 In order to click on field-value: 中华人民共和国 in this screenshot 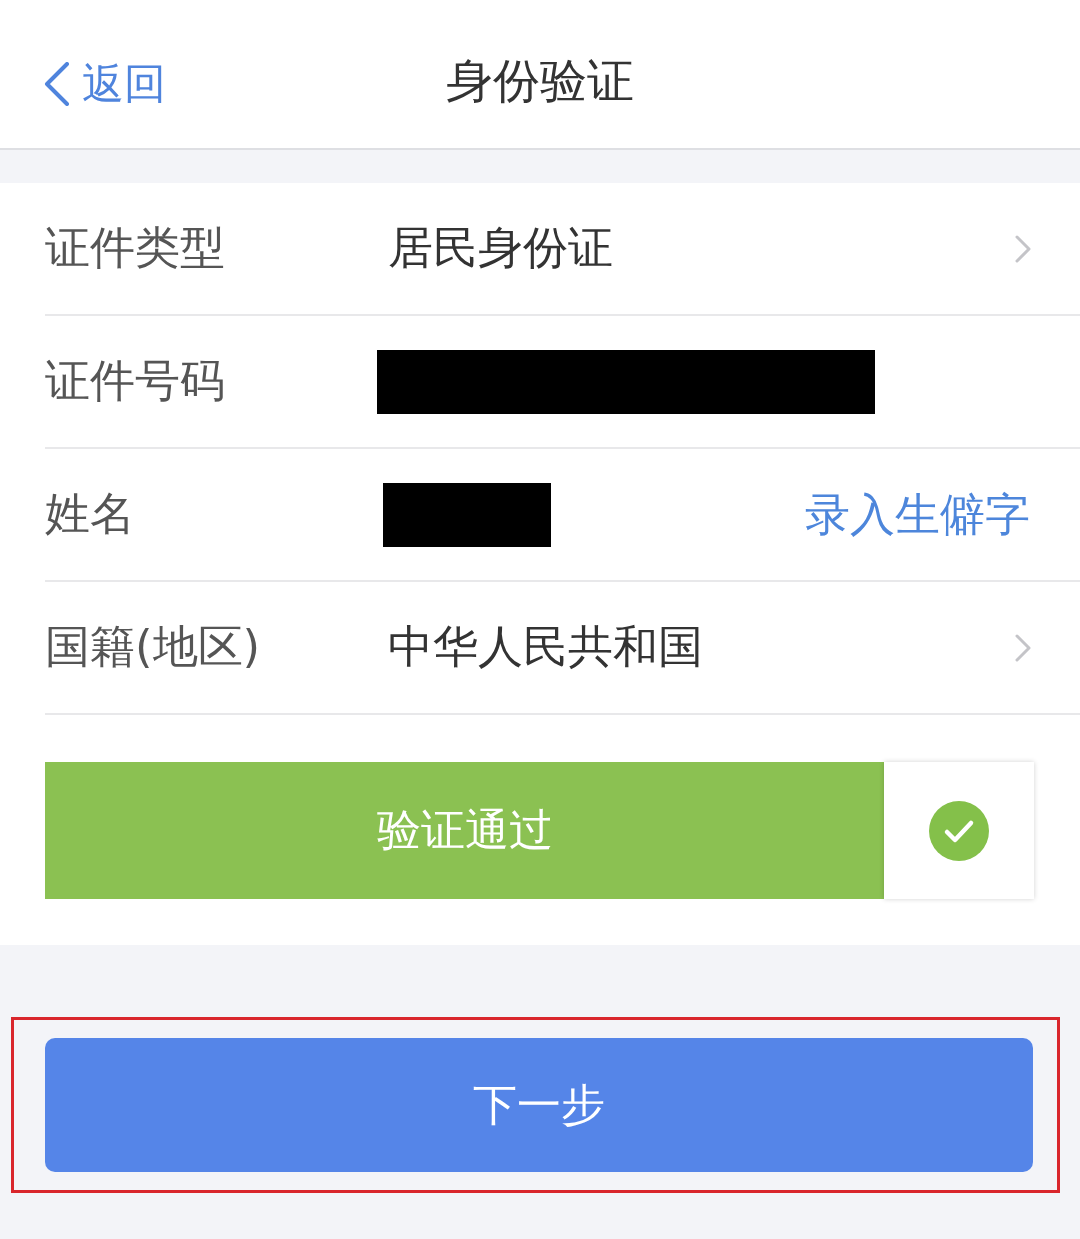, I will do `click(545, 646)`.